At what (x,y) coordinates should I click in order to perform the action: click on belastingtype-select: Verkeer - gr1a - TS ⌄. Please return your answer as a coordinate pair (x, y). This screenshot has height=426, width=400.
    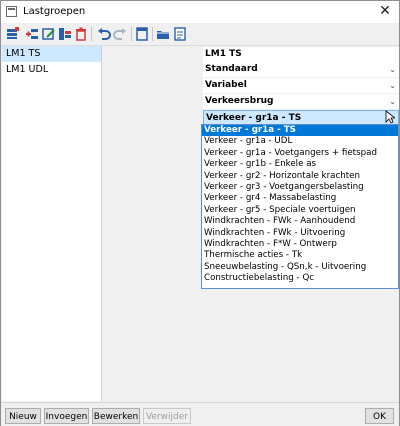
    Looking at the image, I should click on (301, 117).